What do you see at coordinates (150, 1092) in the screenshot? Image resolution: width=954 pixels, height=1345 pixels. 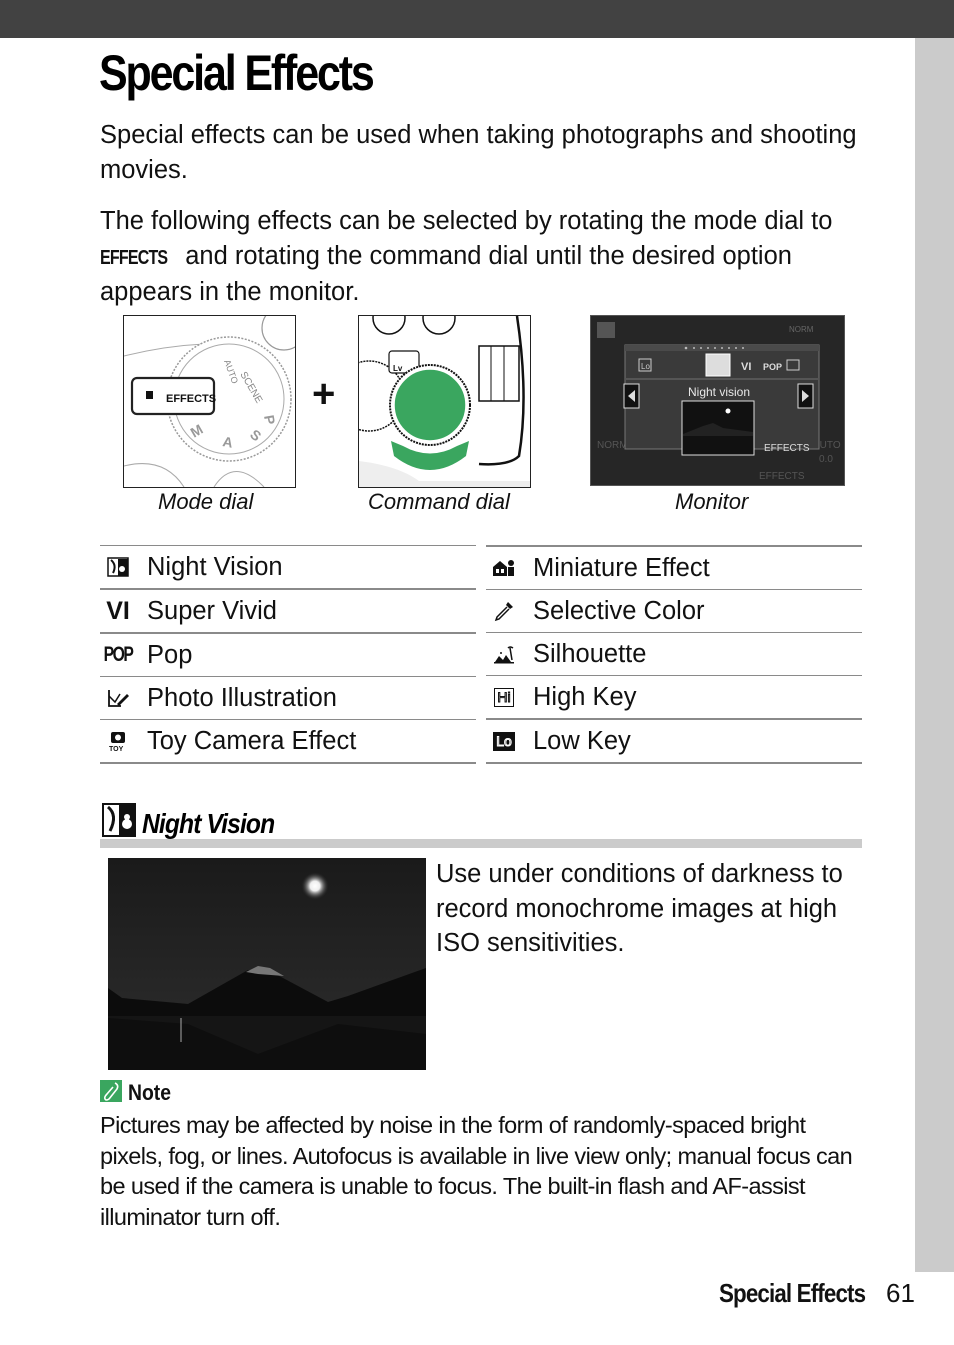 I see `note-title: Note` at bounding box center [150, 1092].